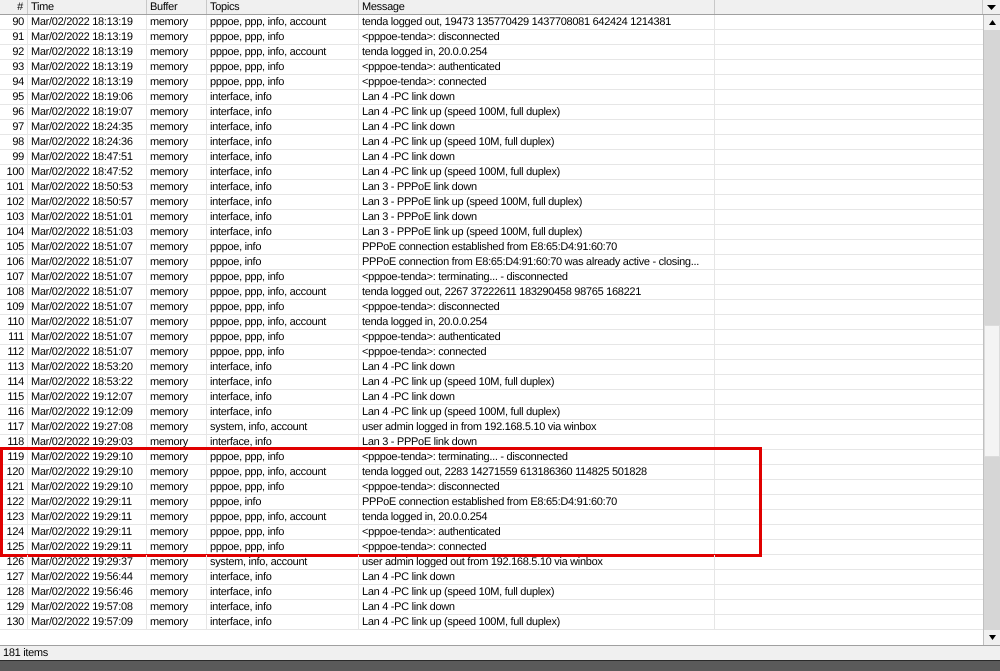  What do you see at coordinates (87, 97) in the screenshot?
I see `time-cell: Mar/02/2022 18:19:06` at bounding box center [87, 97].